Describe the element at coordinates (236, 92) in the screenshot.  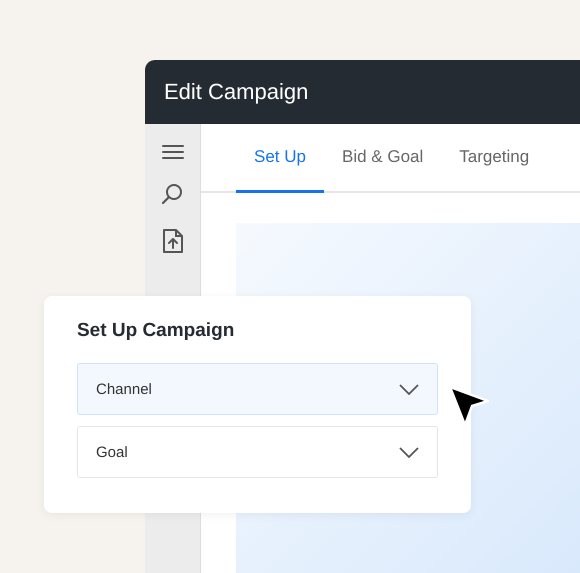
I see `window-title: Edit Campaign` at that location.